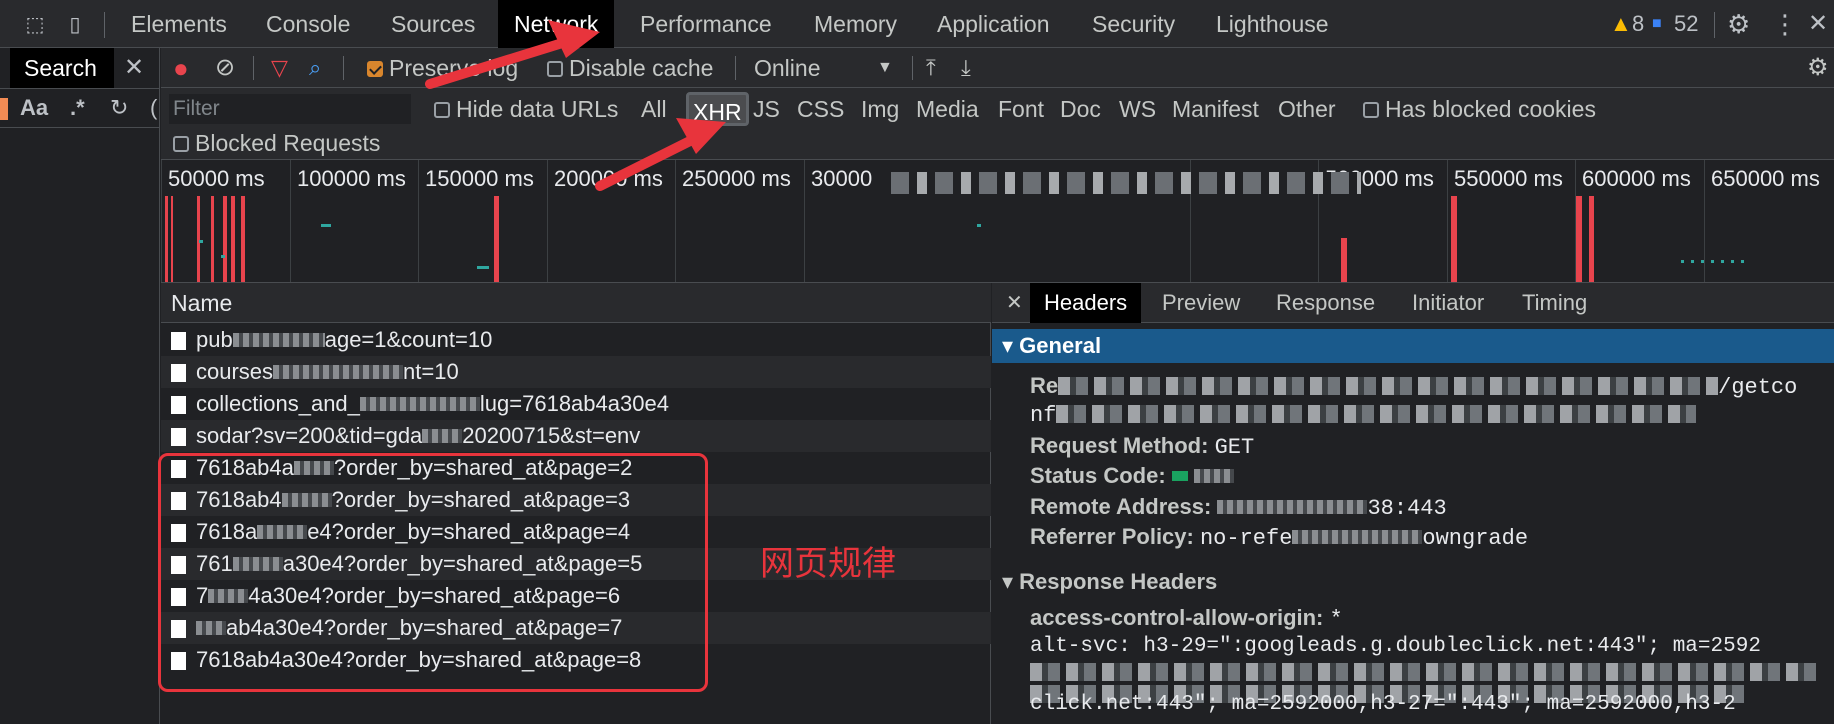  I want to click on close-devtools-icon: ✕, so click(1818, 24).